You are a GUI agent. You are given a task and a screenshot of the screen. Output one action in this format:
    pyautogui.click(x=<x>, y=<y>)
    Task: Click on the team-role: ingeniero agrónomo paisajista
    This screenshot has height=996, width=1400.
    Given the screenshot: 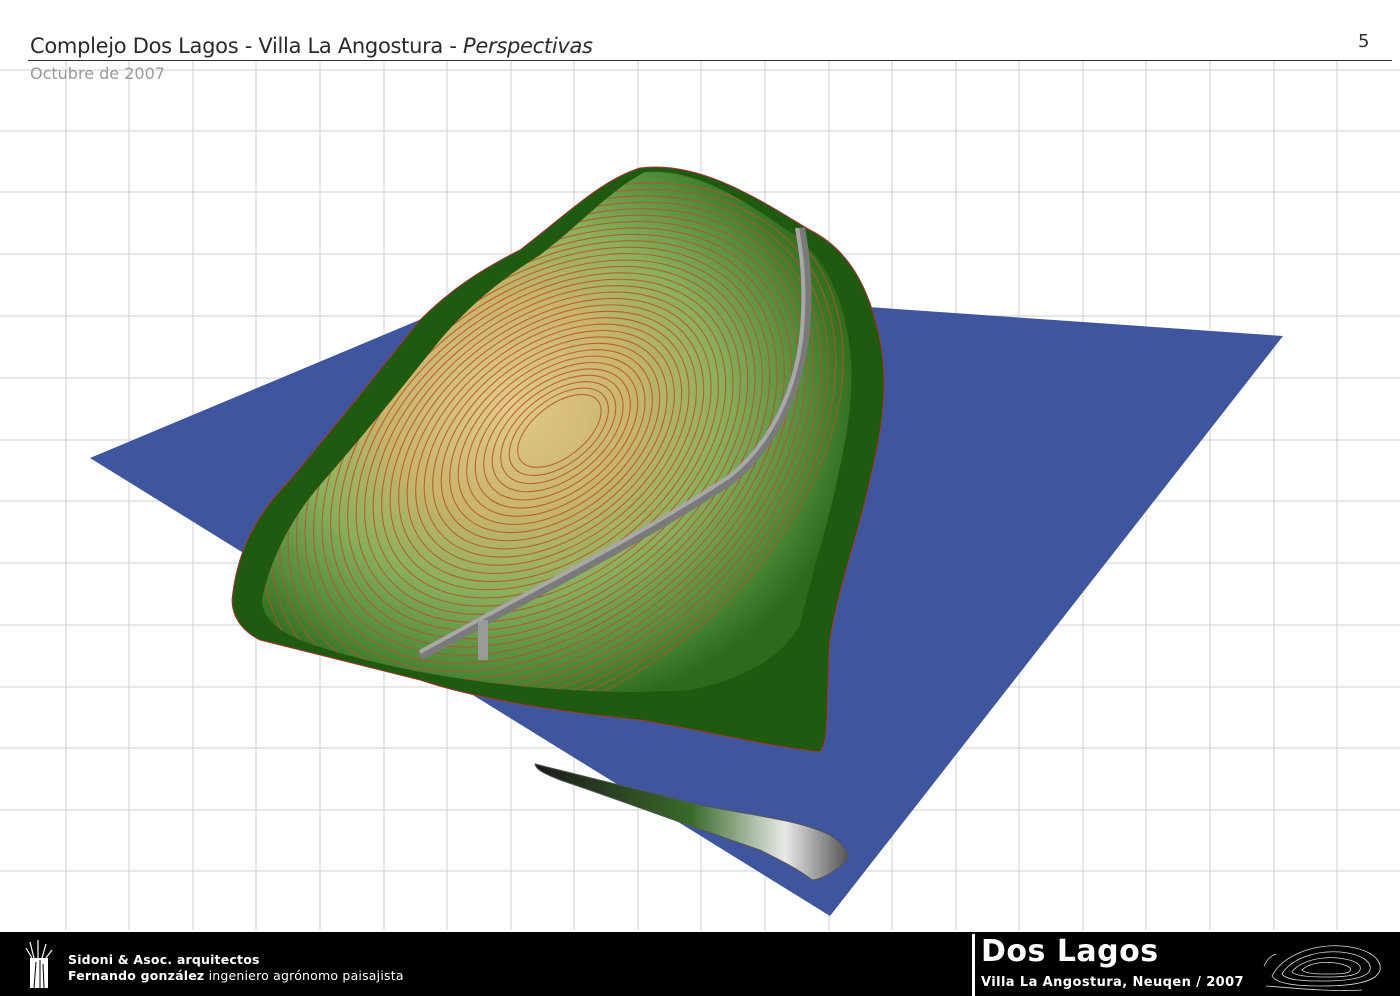 What is the action you would take?
    pyautogui.click(x=304, y=975)
    